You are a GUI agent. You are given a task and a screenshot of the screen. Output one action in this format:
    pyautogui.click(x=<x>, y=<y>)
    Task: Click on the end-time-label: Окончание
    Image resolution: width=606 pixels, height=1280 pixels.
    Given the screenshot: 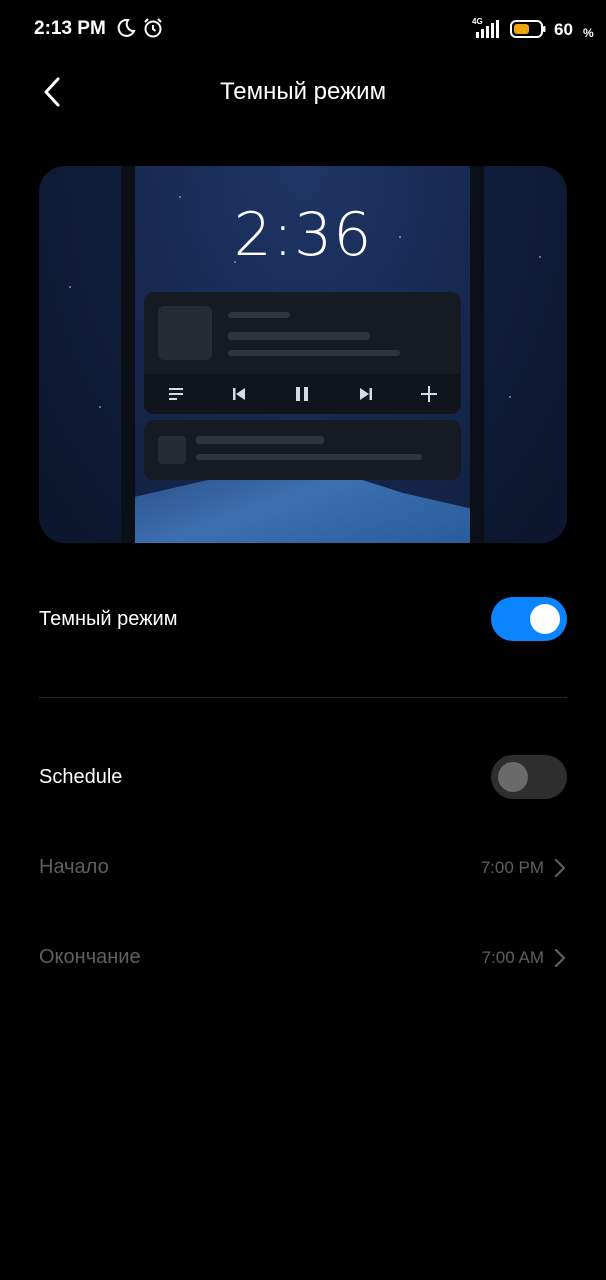 What is the action you would take?
    pyautogui.click(x=90, y=957)
    